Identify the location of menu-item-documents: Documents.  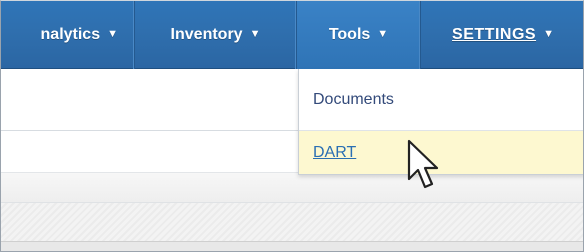
(441, 100).